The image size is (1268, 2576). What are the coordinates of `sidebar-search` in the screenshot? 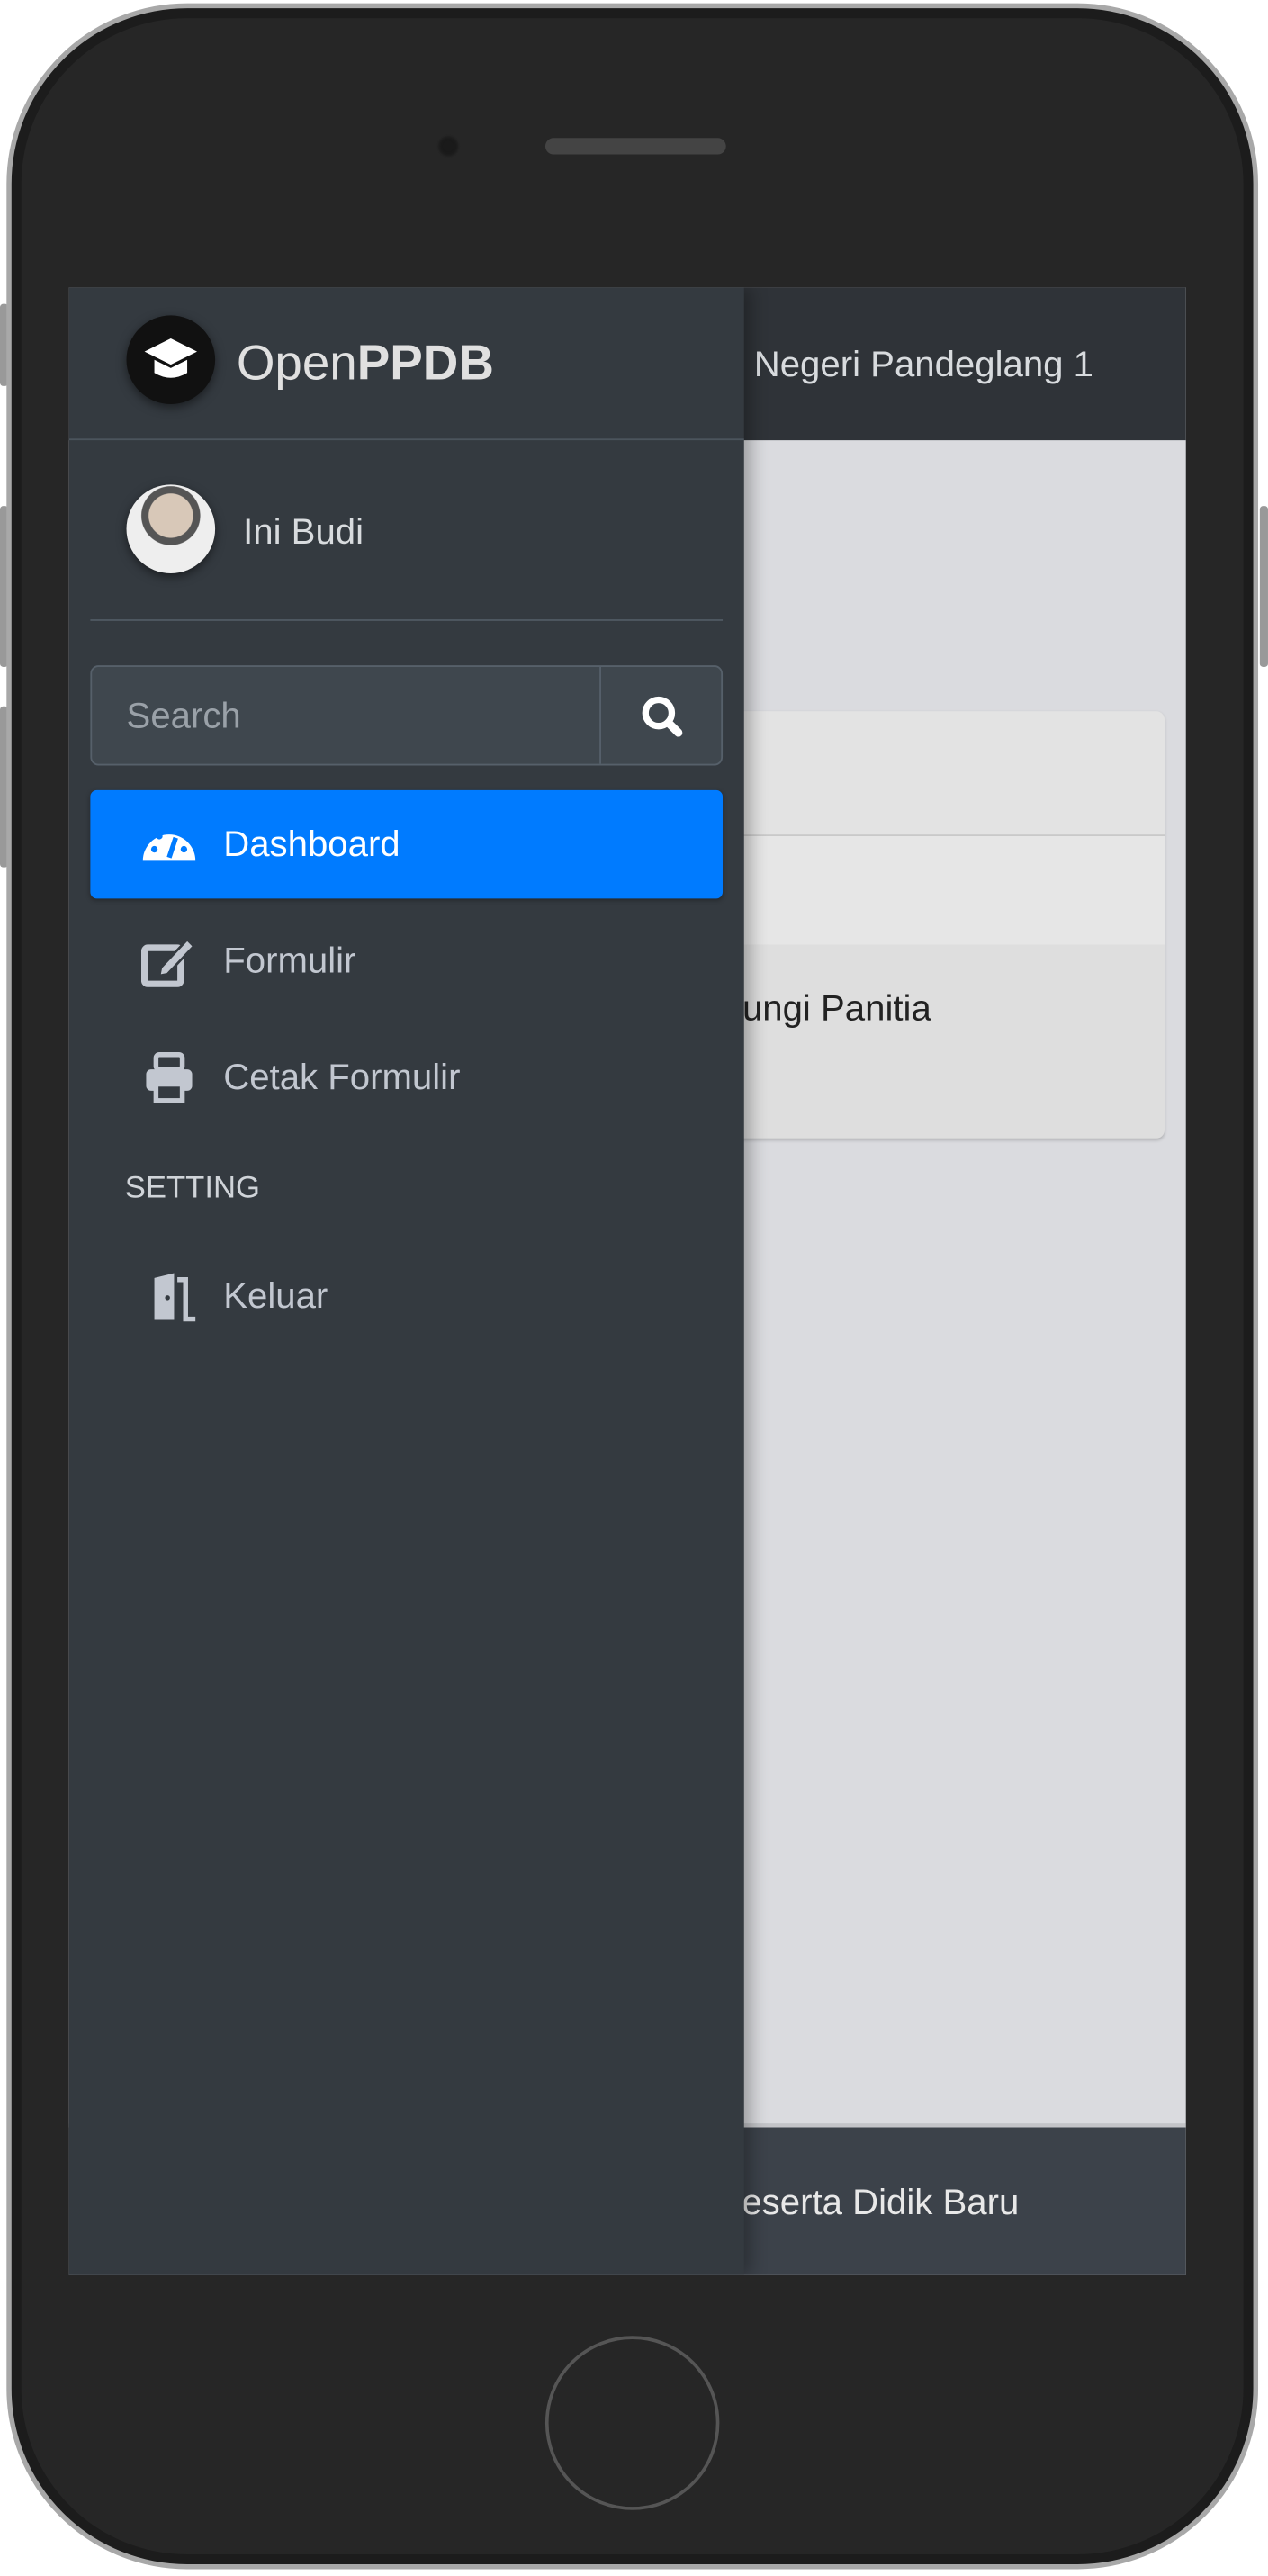 It's located at (407, 715).